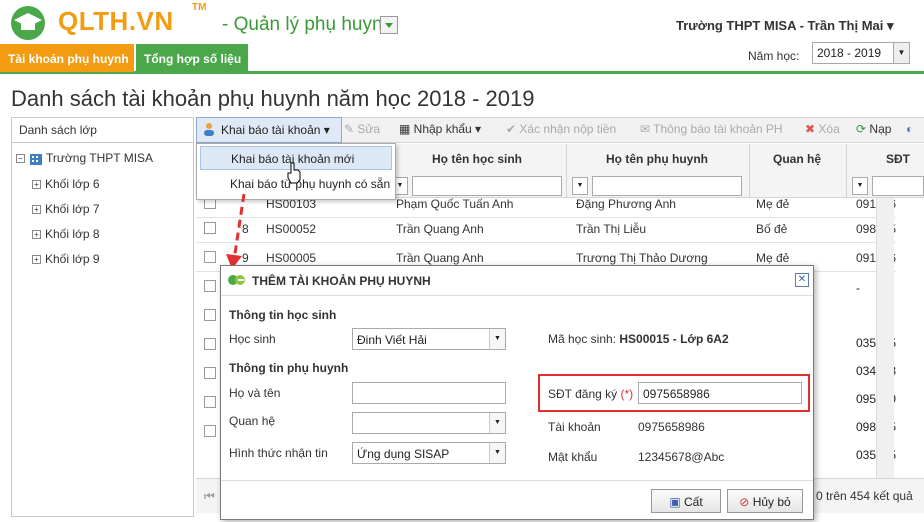  Describe the element at coordinates (429, 393) in the screenshot. I see `parent-name-input` at that location.